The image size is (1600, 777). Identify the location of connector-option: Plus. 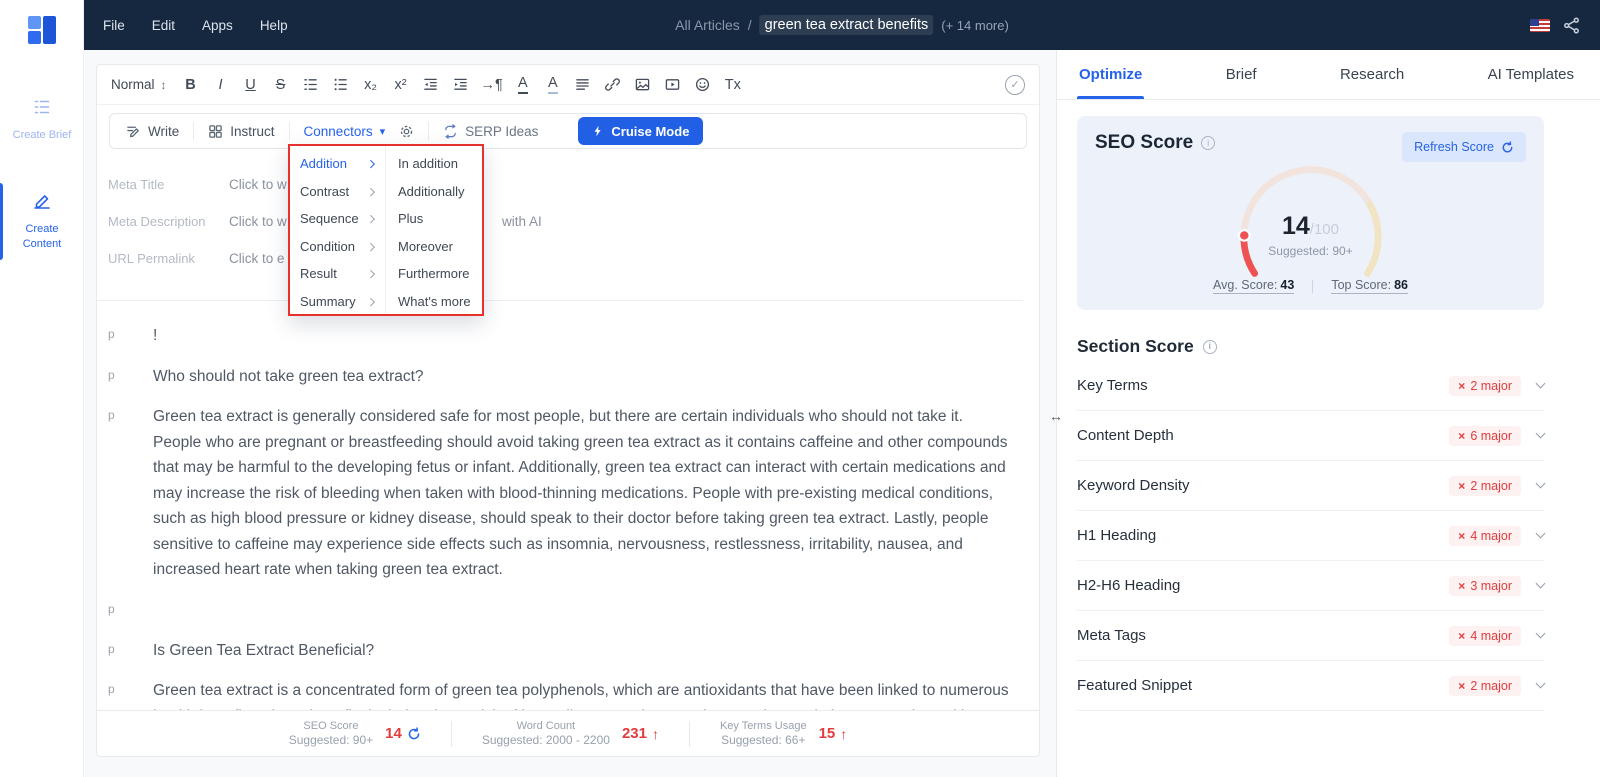
(434, 219).